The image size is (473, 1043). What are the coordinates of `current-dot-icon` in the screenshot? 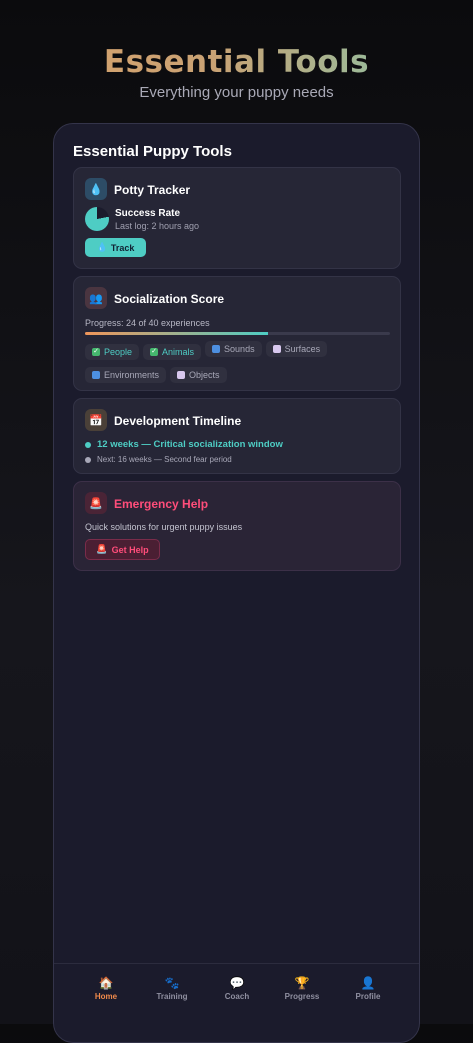 It's located at (88, 444).